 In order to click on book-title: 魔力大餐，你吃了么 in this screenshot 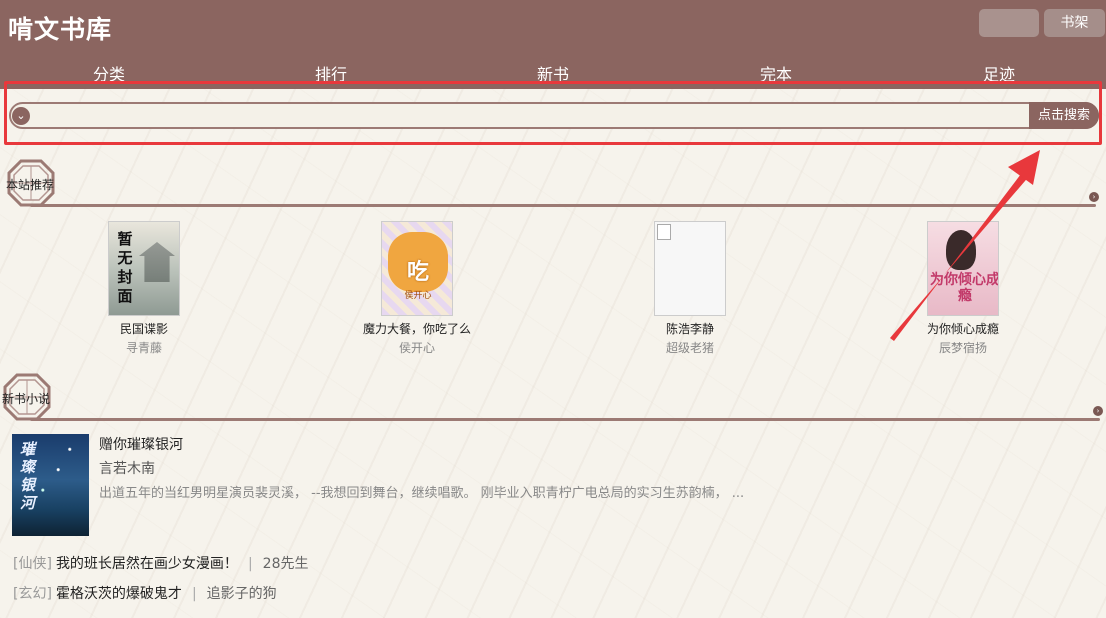, I will do `click(417, 328)`.